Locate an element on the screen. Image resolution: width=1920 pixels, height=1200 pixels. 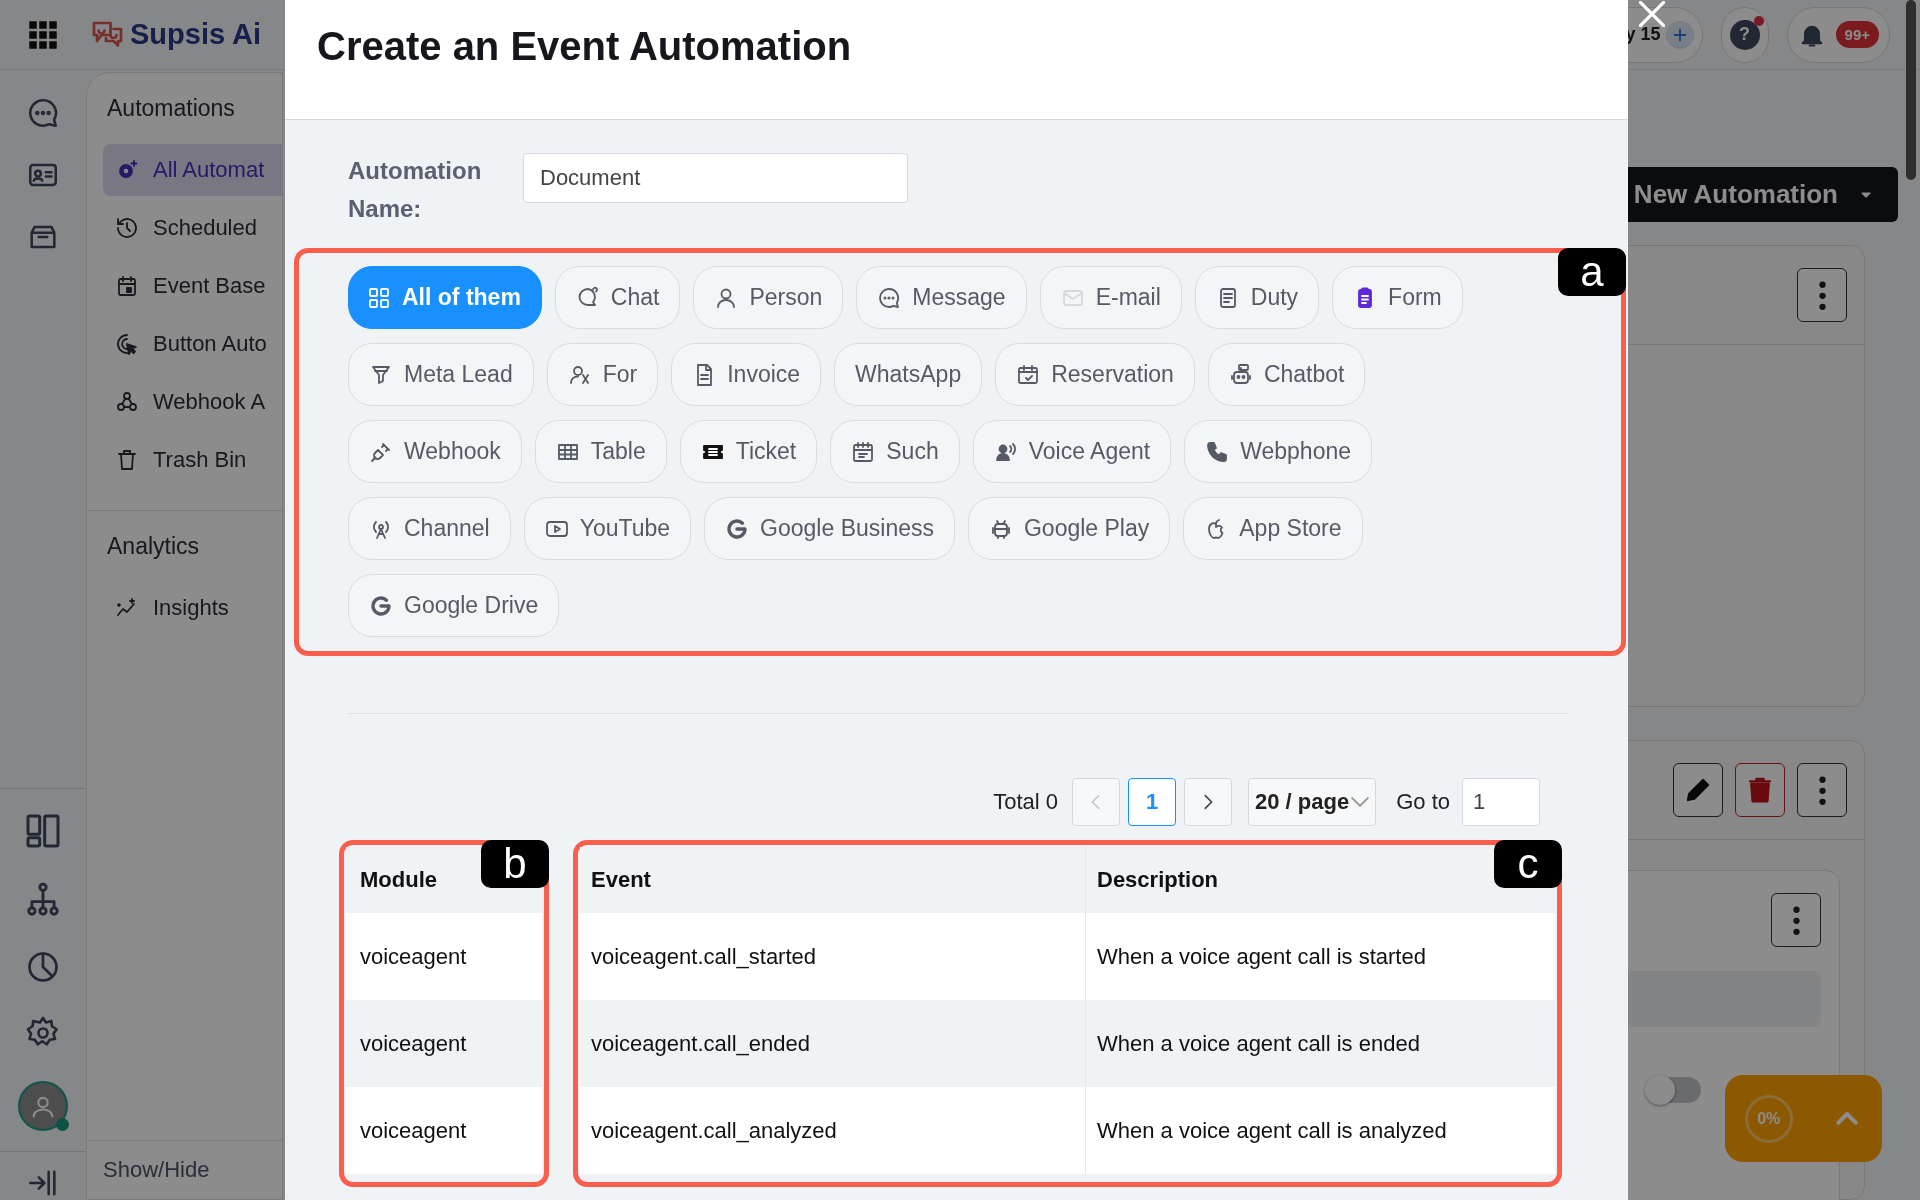
trash-icon is located at coordinates (127, 460).